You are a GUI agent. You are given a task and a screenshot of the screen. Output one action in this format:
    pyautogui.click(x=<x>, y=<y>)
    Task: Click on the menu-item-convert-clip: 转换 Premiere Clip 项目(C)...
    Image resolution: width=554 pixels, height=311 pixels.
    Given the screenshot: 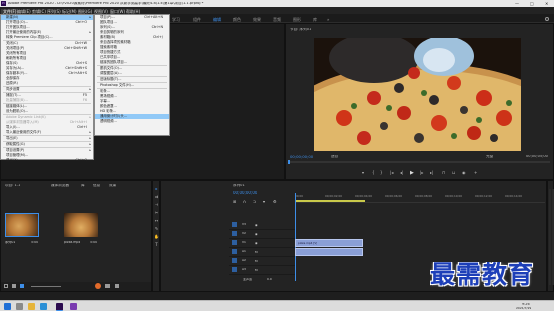 What is the action you would take?
    pyautogui.click(x=47, y=37)
    